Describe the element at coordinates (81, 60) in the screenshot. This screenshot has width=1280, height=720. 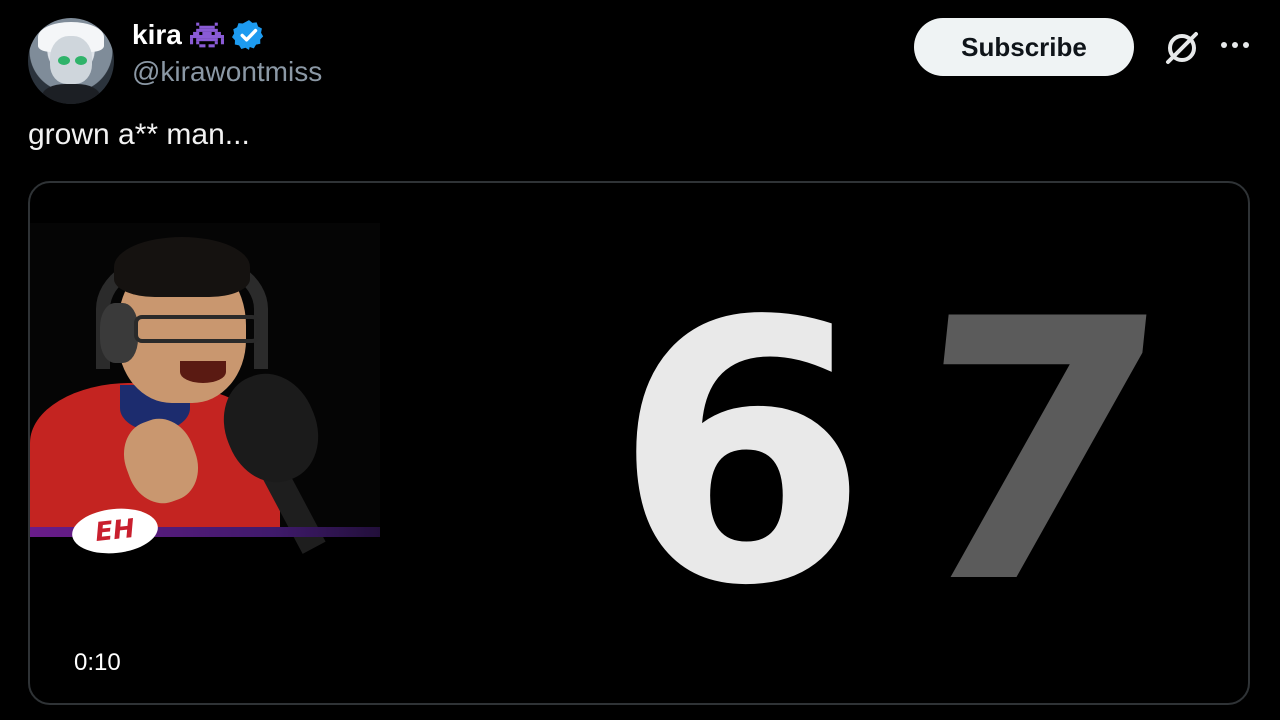
I see `avatar-eye-right` at that location.